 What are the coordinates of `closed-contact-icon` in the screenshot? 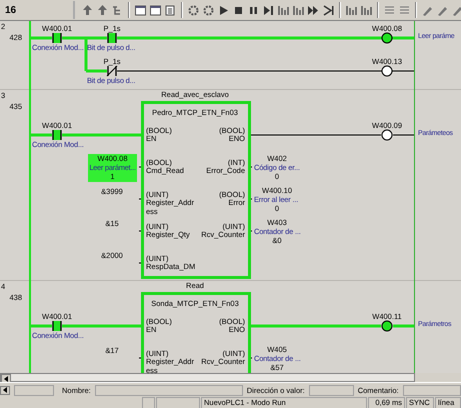 It's located at (112, 71).